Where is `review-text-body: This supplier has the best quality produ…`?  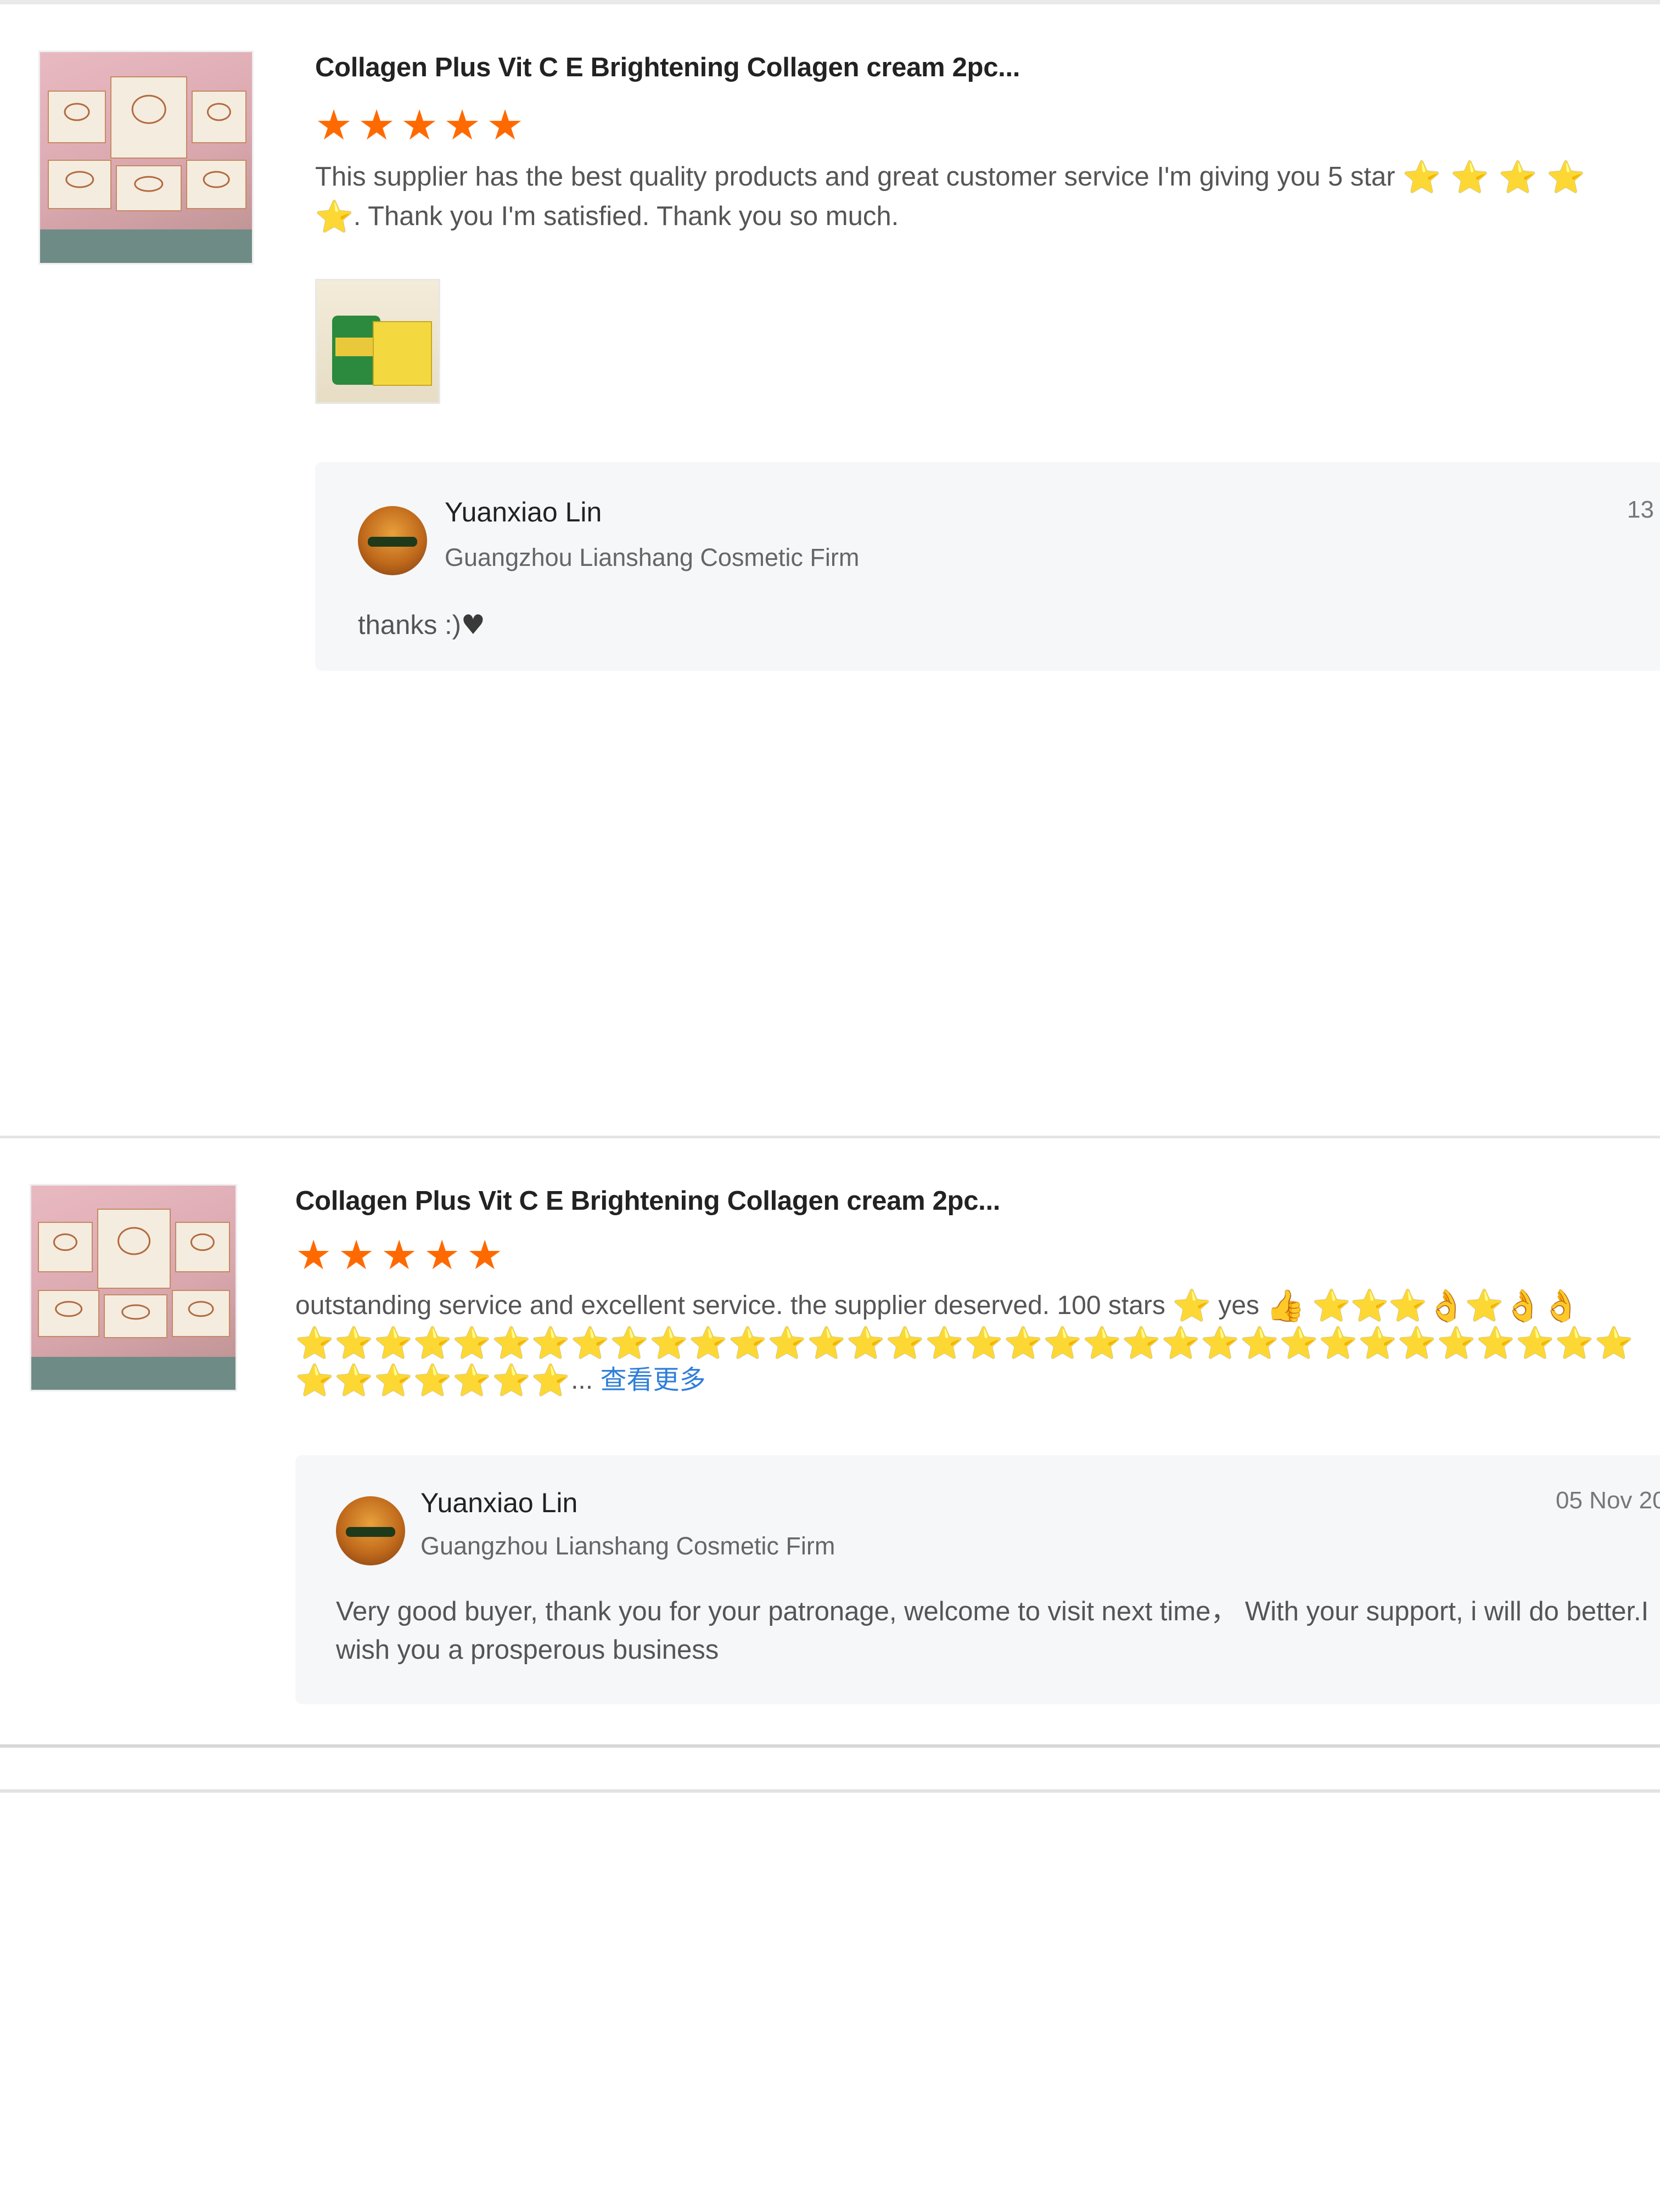 review-text-body: This supplier has the best quality produ… is located at coordinates (855, 177).